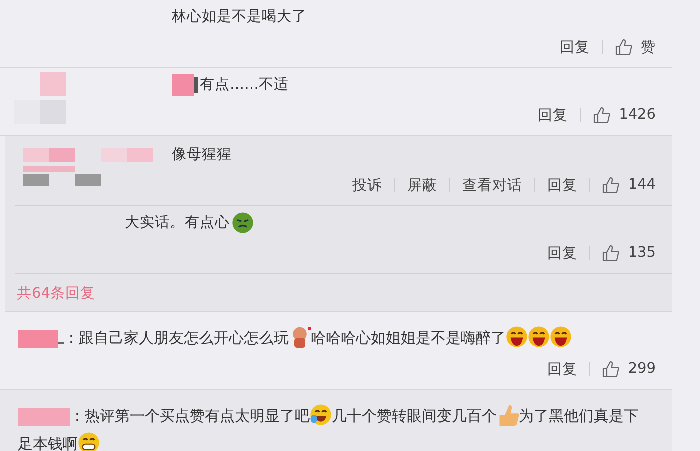 This screenshot has height=451, width=700. Describe the element at coordinates (408, 338) in the screenshot. I see `comment-text: 哈哈哈心如姐姐是不是嗨醉了` at that location.